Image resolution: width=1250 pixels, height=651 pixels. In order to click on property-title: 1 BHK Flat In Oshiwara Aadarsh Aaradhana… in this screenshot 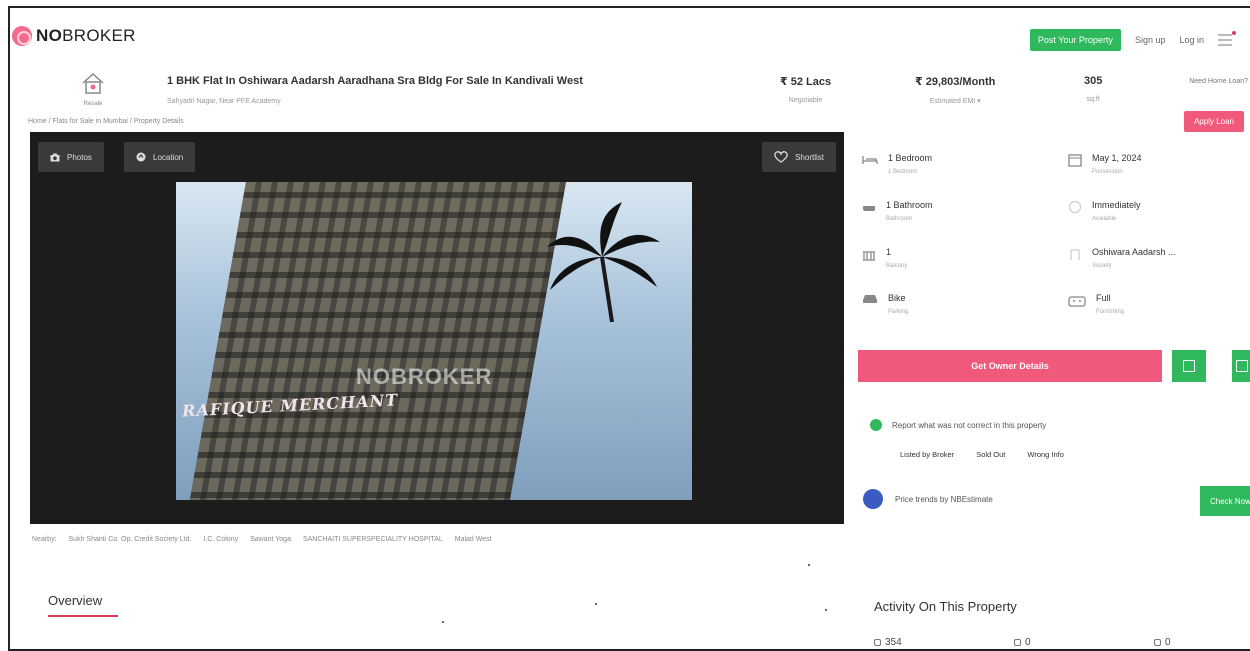, I will do `click(375, 81)`.